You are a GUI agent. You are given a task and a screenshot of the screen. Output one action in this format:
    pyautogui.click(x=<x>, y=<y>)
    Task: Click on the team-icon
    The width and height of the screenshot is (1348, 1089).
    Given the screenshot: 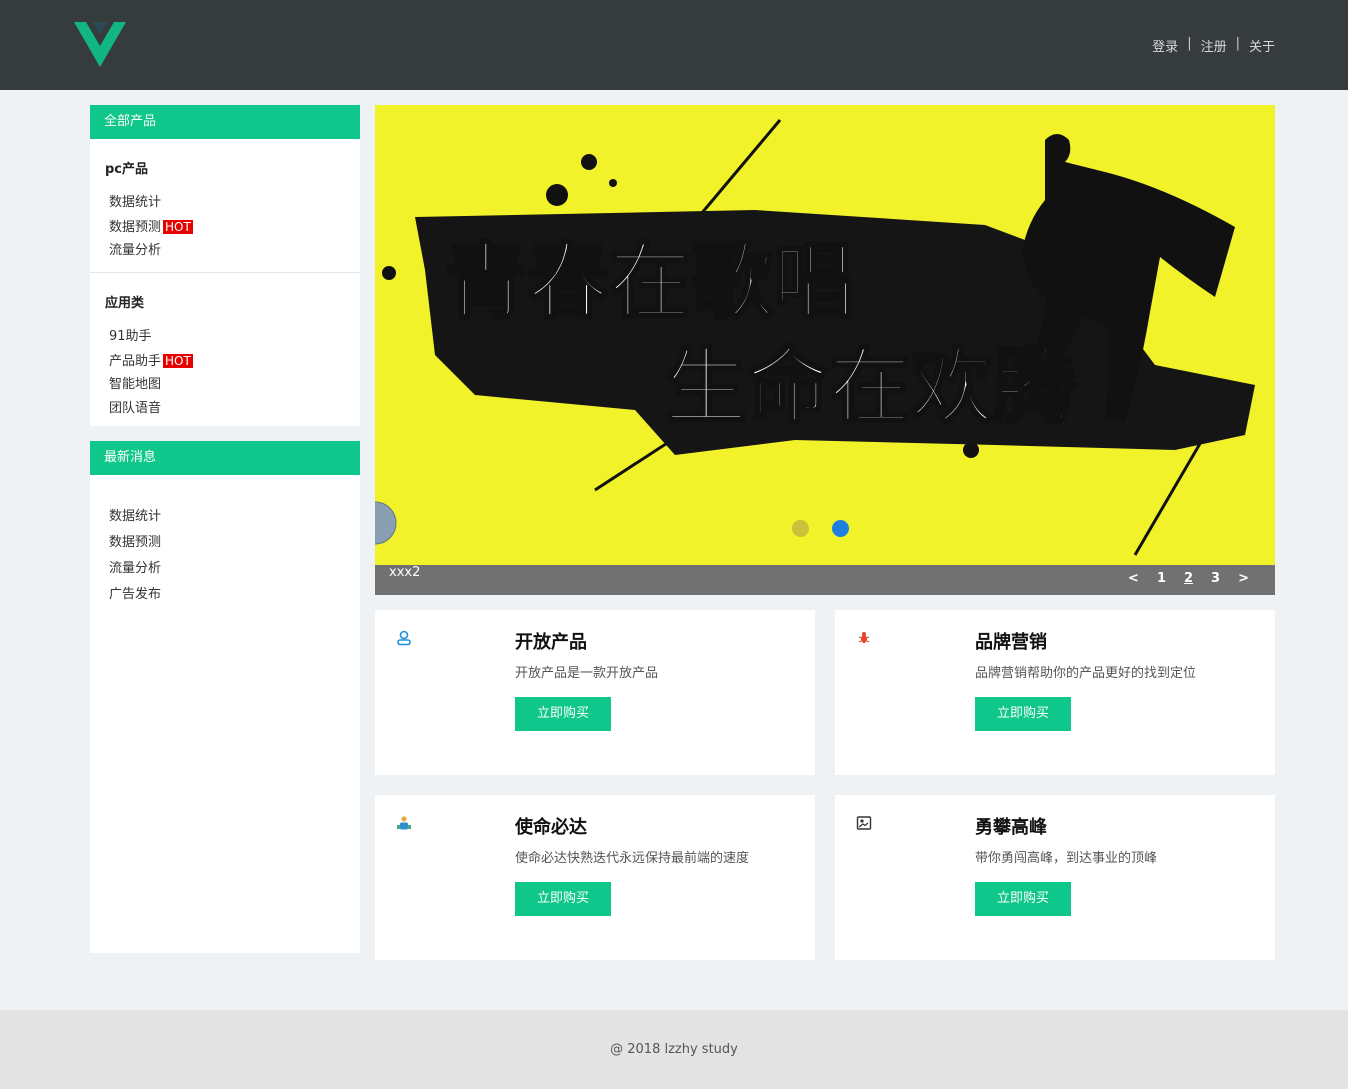 What is the action you would take?
    pyautogui.click(x=404, y=823)
    